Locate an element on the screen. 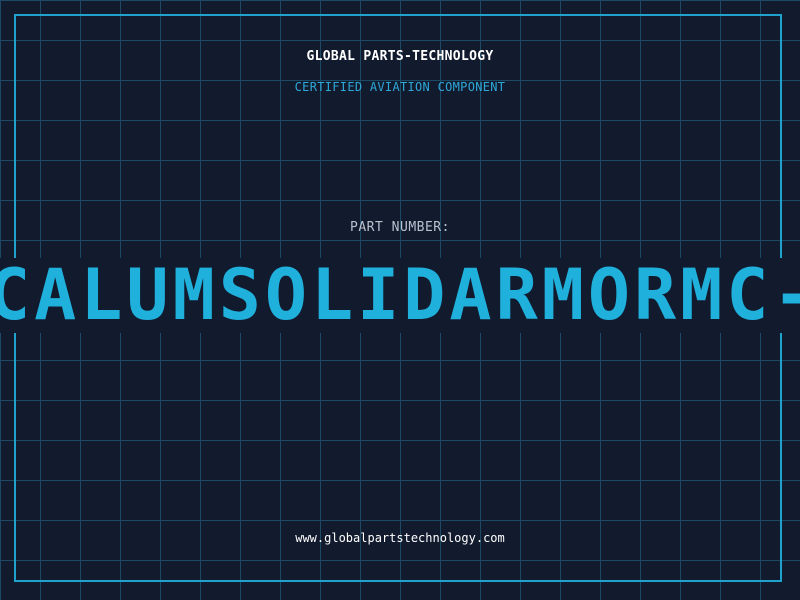 Image resolution: width=800 pixels, height=600 pixels. company-tagline: CERTIFIED AVIATION COMPONENT is located at coordinates (400, 87).